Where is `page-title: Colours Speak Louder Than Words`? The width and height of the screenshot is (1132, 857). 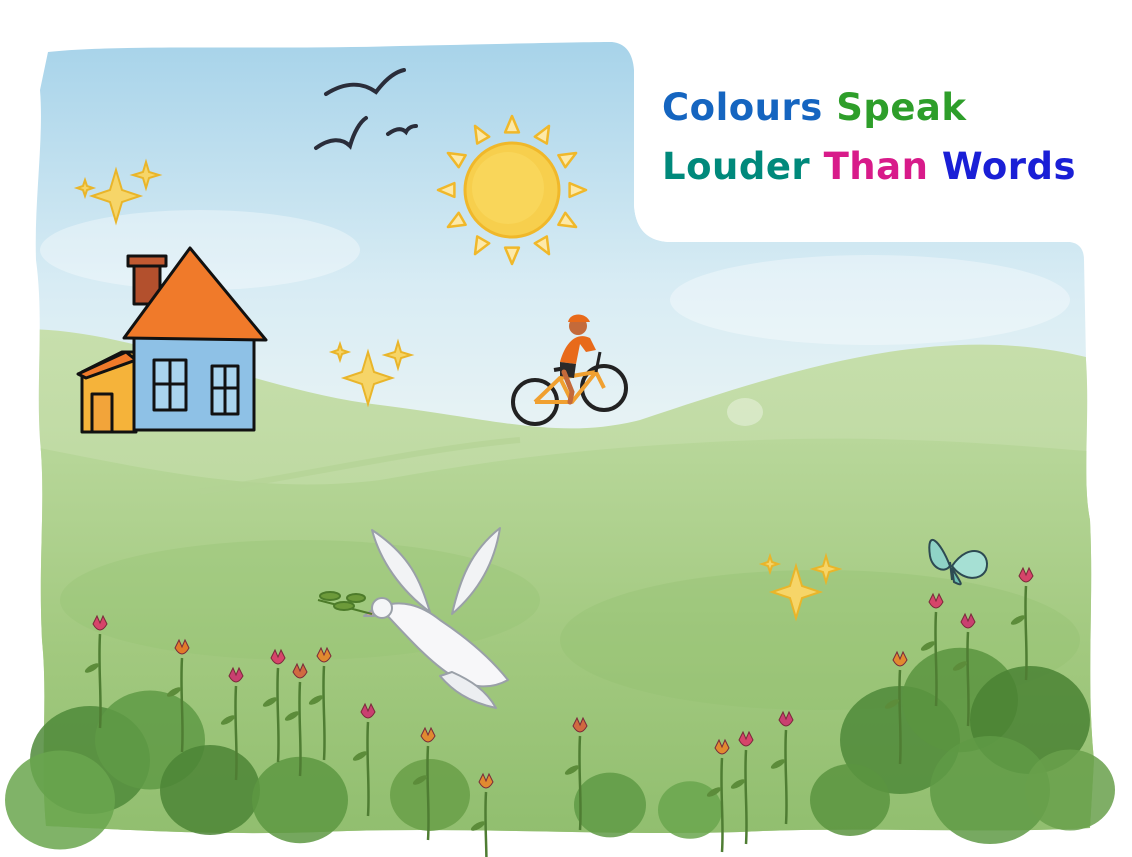
page-title: Colours Speak Louder Than Words is located at coordinates (887, 137).